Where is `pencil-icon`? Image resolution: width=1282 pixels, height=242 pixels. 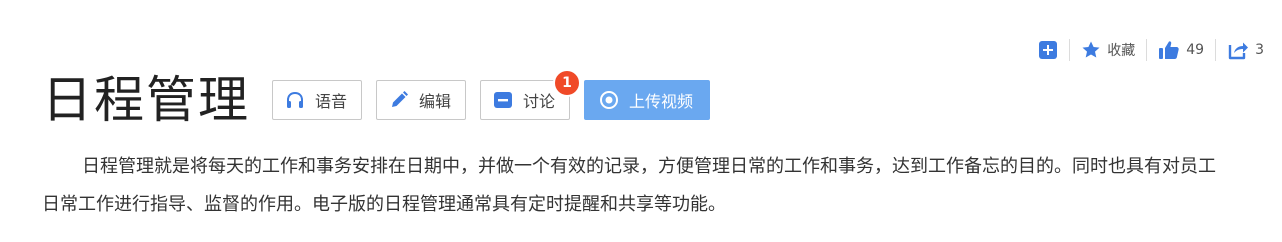 pencil-icon is located at coordinates (399, 100).